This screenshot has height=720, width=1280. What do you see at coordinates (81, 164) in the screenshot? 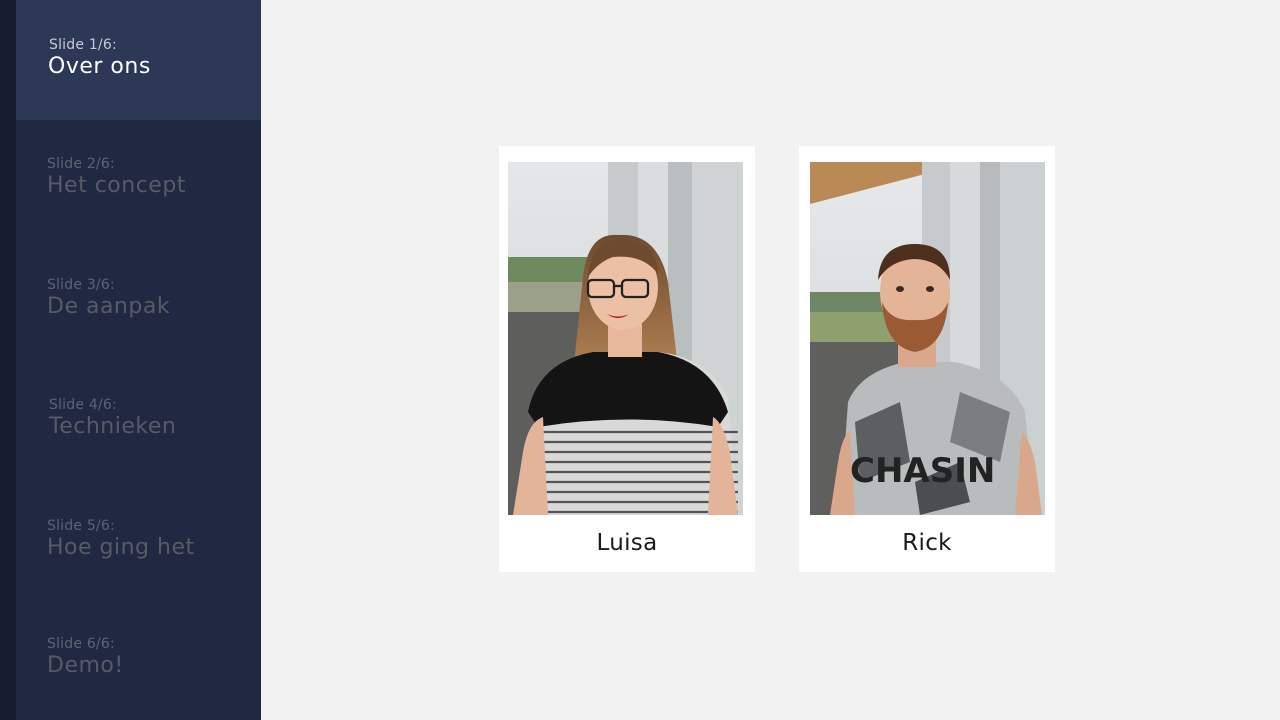
I see `slide-number-label: Slide 2/6:` at bounding box center [81, 164].